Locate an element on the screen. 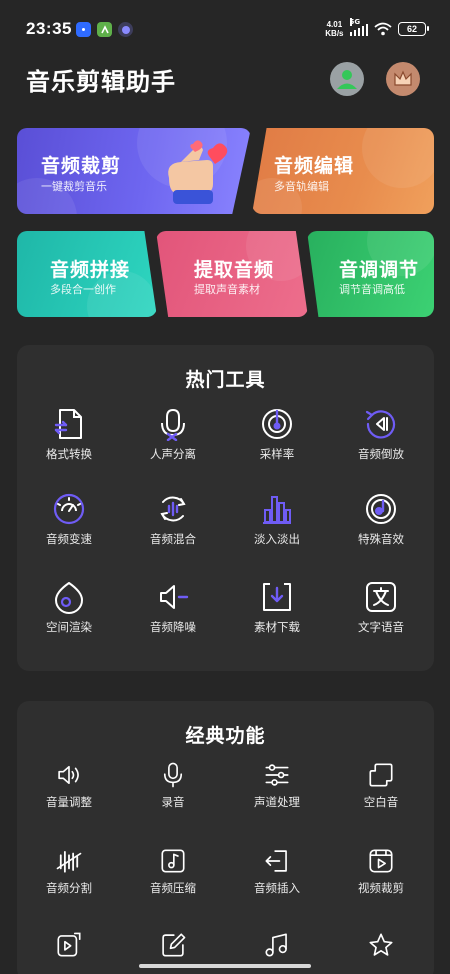  audio-trim-card: 音频裁剪 一键裁剪音乐 is located at coordinates (134, 171).